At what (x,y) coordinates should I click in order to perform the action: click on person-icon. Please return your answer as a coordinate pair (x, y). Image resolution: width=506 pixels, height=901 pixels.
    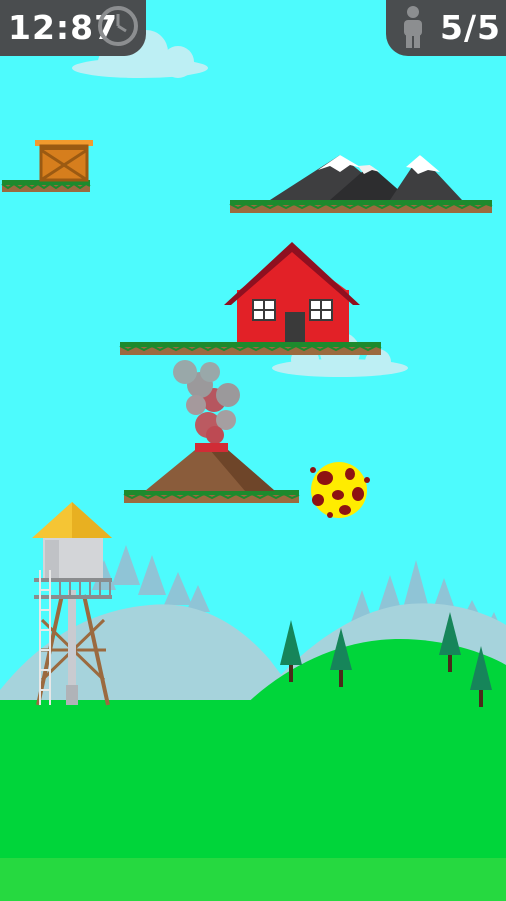
    Looking at the image, I should click on (413, 27).